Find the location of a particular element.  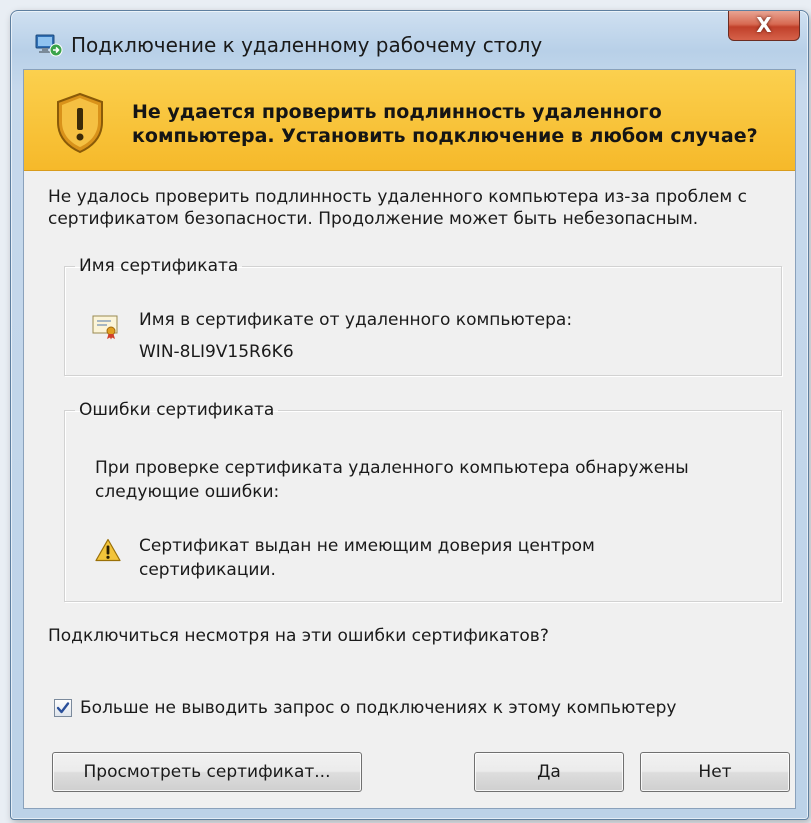

errors-group-legend: Ошибки сертификата is located at coordinates (177, 410).